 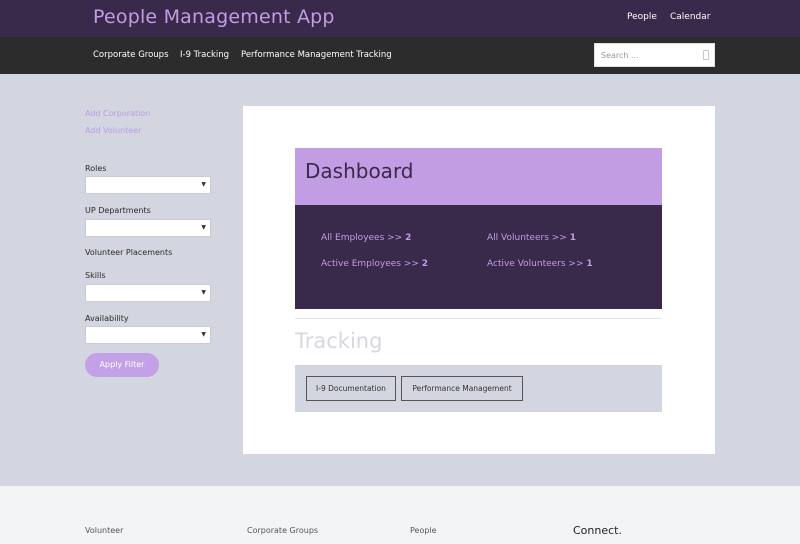 I want to click on stat-all-employees: All Employees >> 2, so click(x=366, y=238).